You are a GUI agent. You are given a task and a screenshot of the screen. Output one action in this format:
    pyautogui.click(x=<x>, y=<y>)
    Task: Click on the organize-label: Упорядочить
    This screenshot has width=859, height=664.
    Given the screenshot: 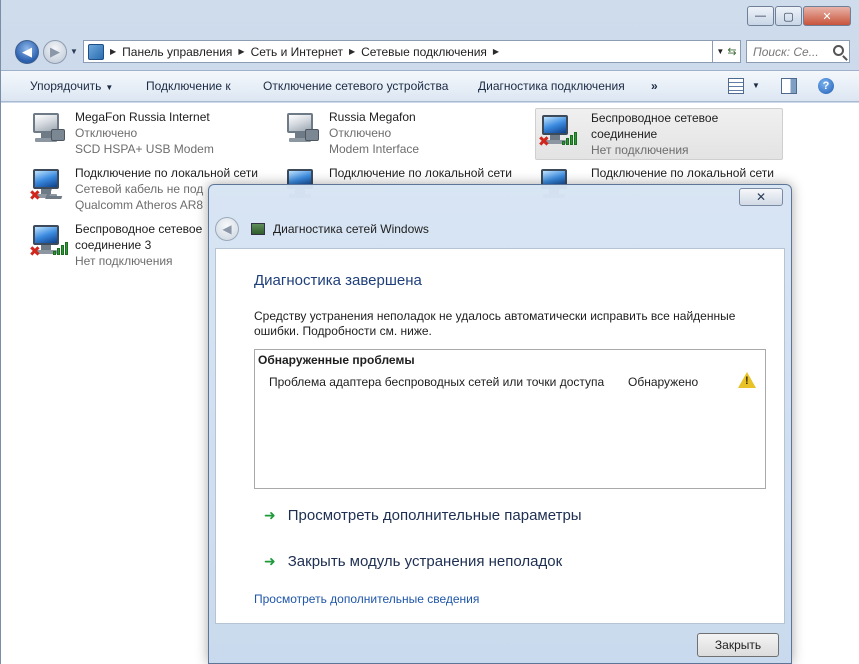 What is the action you would take?
    pyautogui.click(x=66, y=86)
    